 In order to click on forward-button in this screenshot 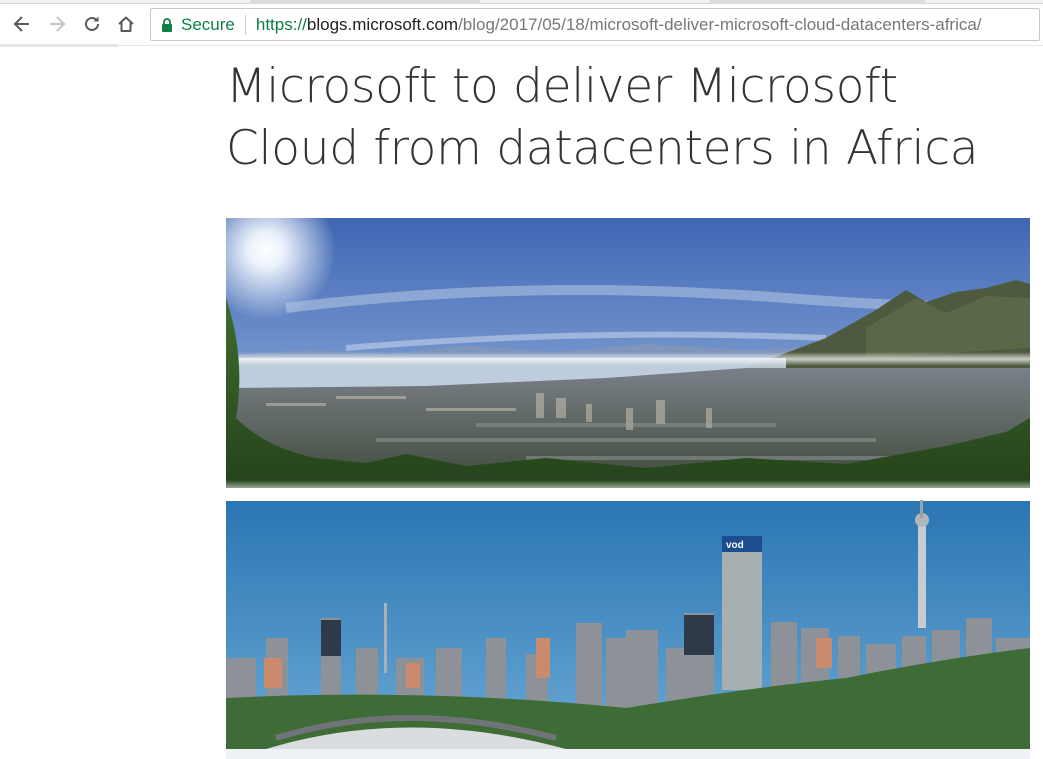, I will do `click(57, 24)`.